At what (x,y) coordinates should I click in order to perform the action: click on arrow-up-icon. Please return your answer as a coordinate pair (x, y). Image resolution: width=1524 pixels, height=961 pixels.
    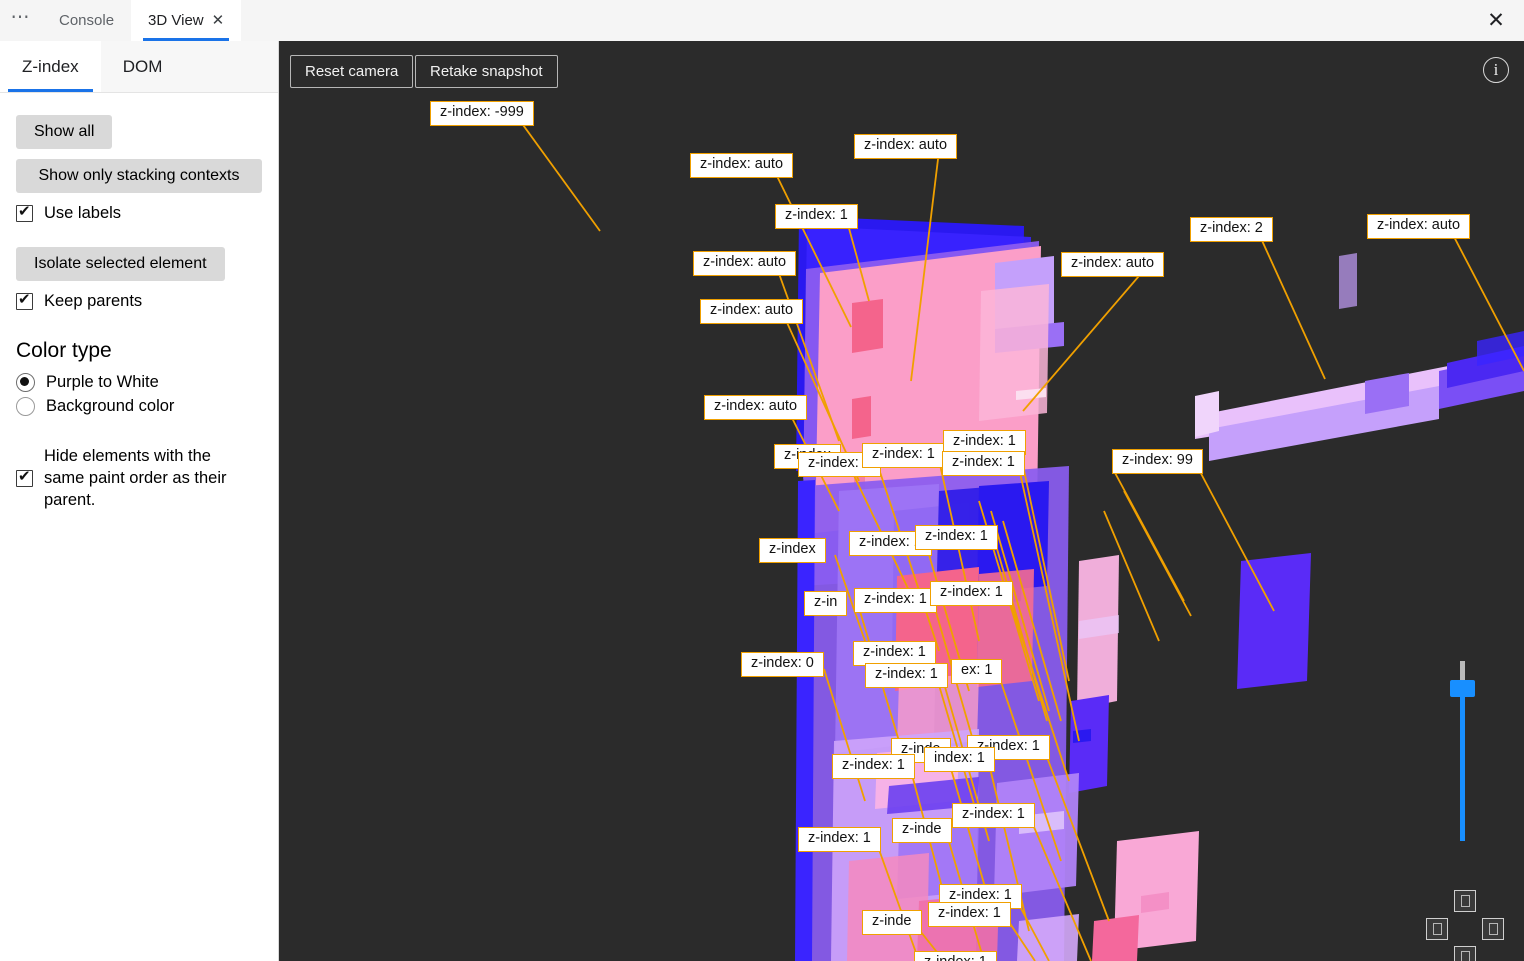
    Looking at the image, I should click on (1465, 901).